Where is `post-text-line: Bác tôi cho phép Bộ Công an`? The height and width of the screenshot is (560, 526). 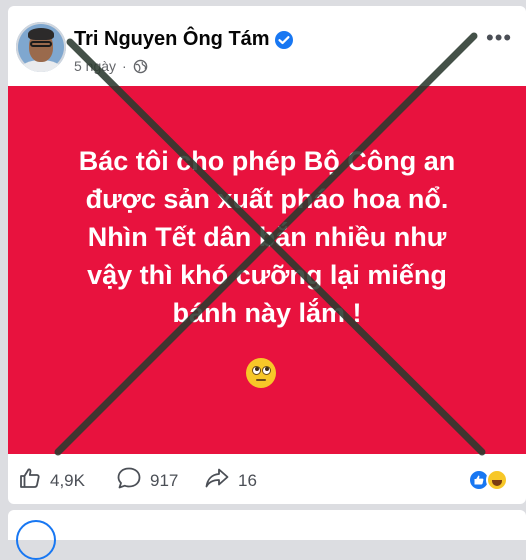
post-text-line: Bác tôi cho phép Bộ Công an is located at coordinates (267, 161).